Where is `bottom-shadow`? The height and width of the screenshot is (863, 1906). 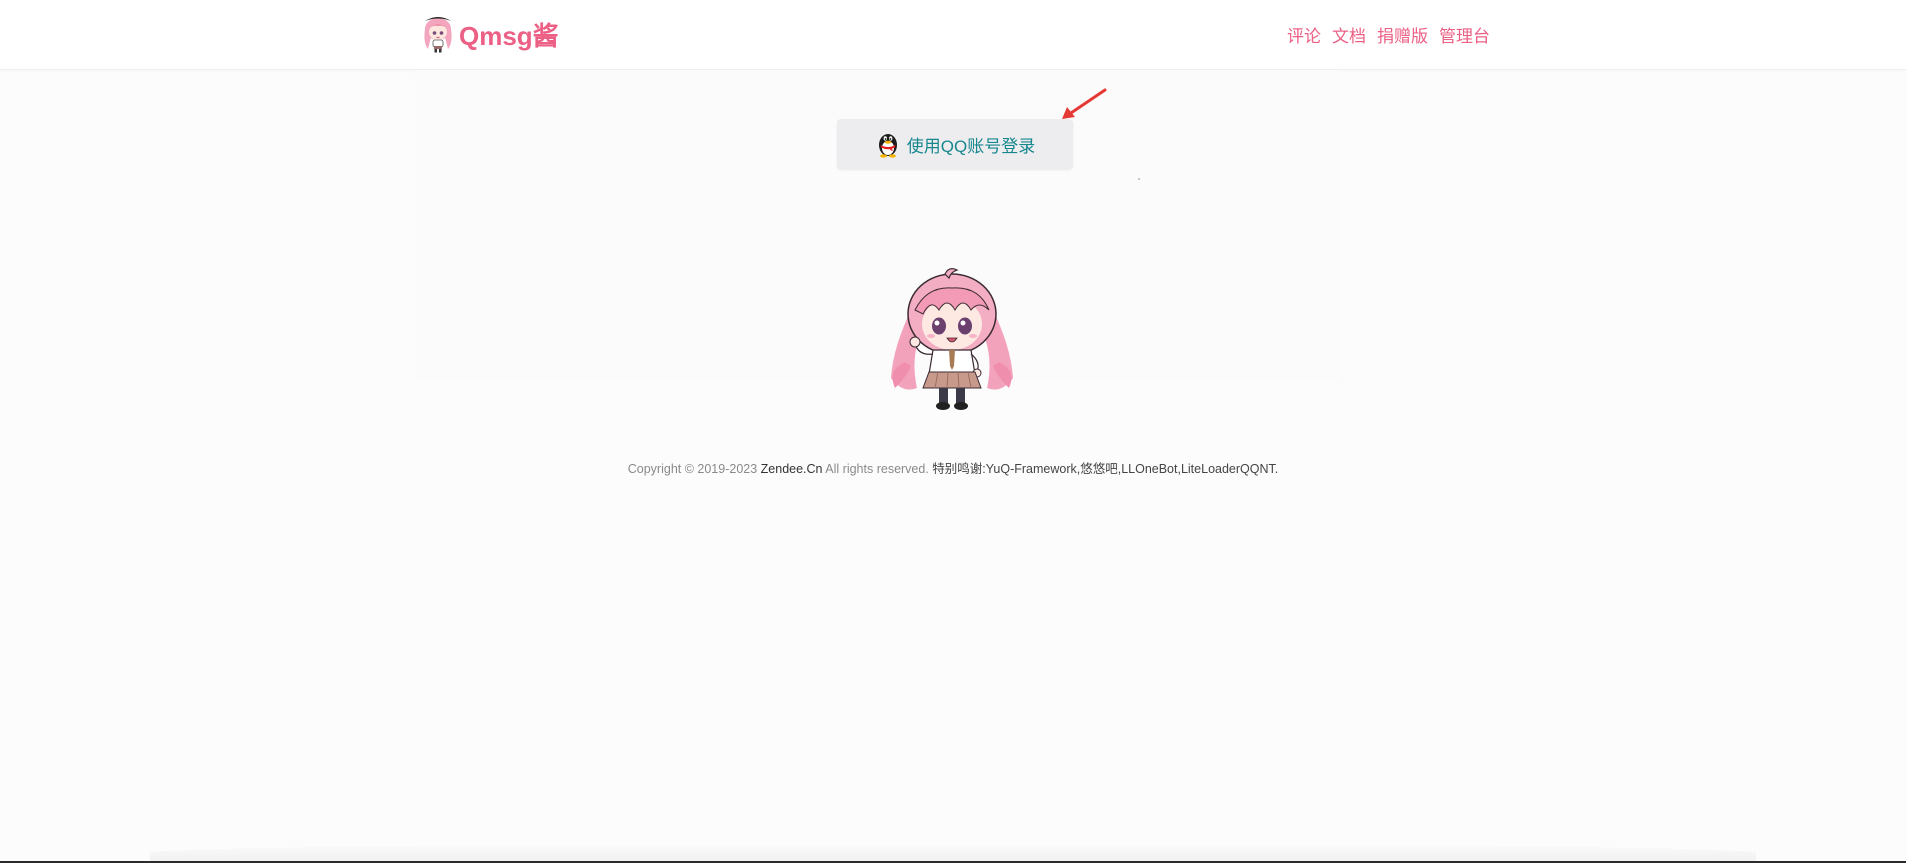 bottom-shadow is located at coordinates (953, 853).